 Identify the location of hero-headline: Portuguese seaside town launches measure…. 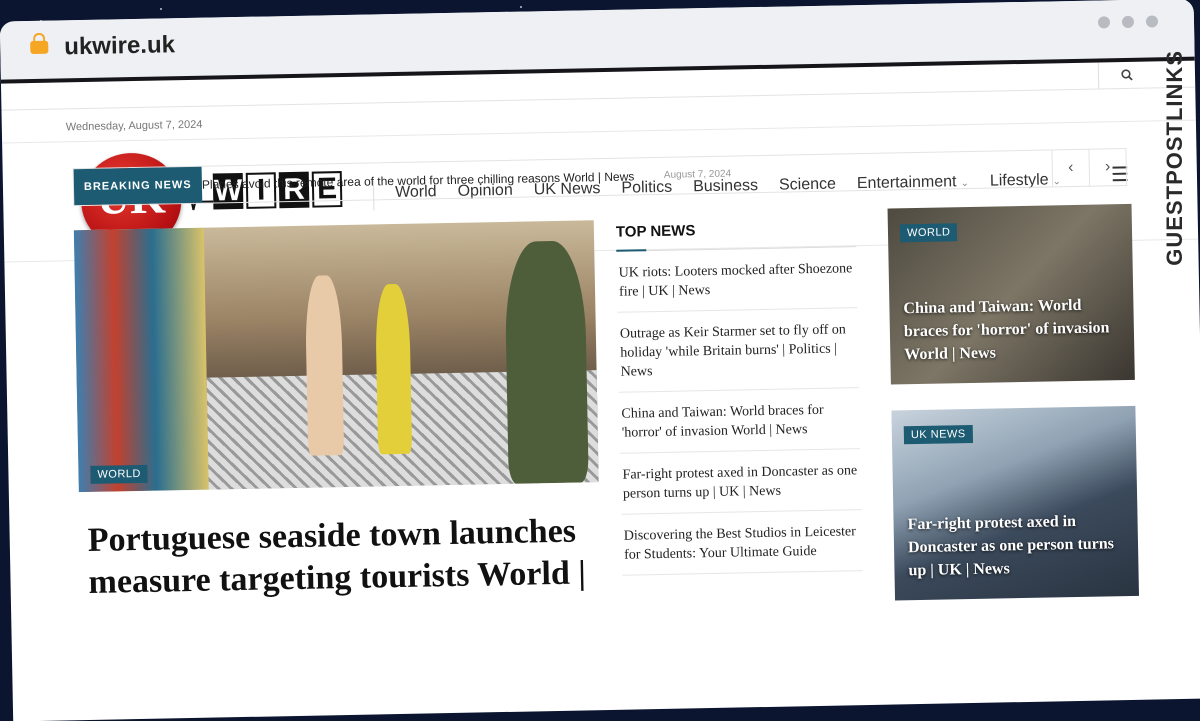
(348, 557).